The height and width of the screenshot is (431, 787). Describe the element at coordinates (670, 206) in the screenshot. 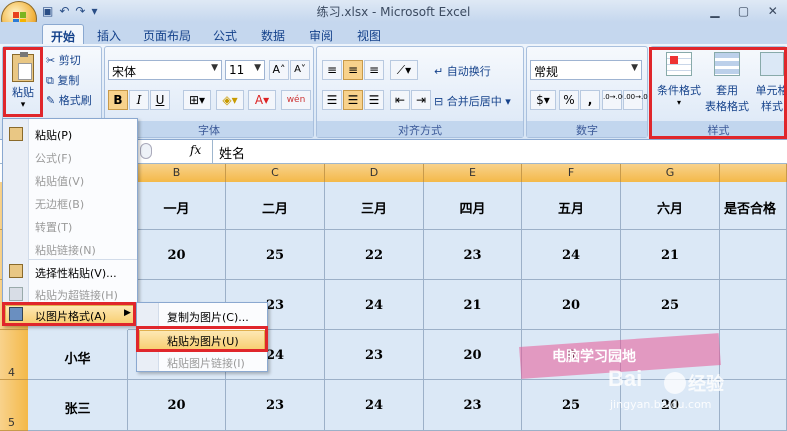

I see `table-header-cell: 六月` at that location.